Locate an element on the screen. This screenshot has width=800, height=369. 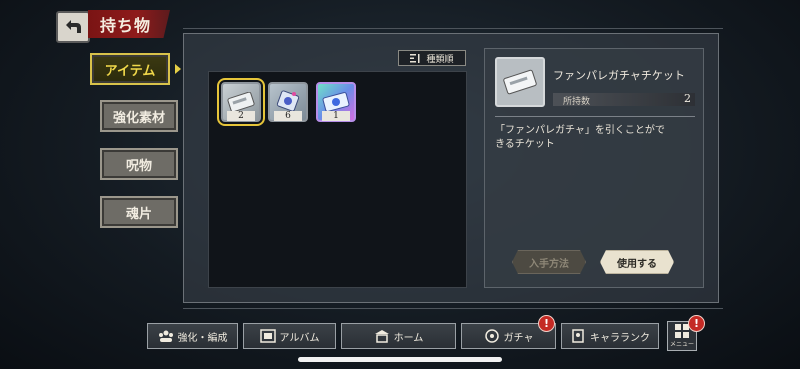
back-button is located at coordinates (73, 27).